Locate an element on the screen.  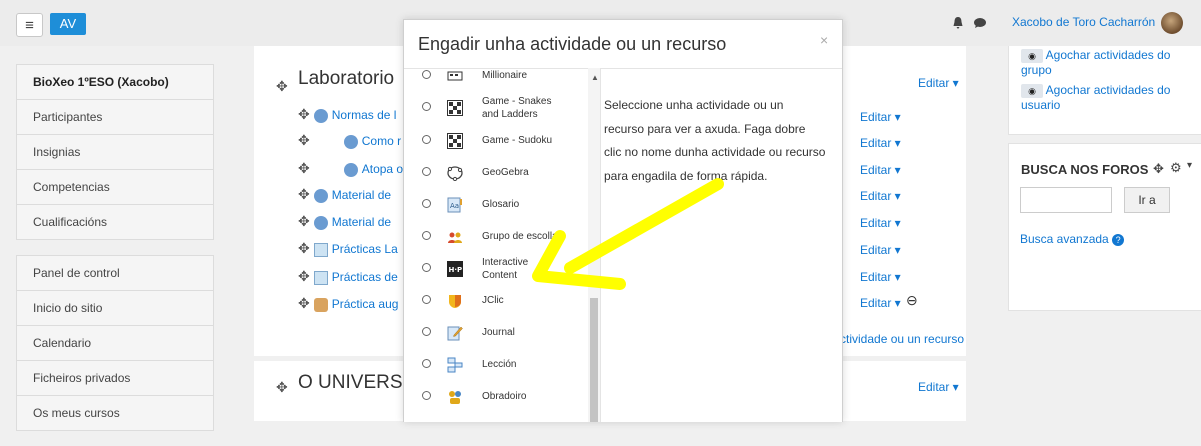
option-label: Journal is located at coordinates (498, 332).